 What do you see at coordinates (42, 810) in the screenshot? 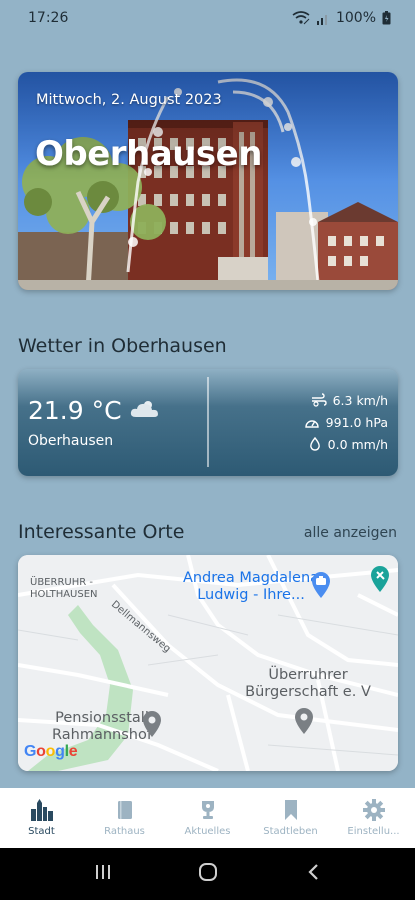
I see `city-skyline-icon` at bounding box center [42, 810].